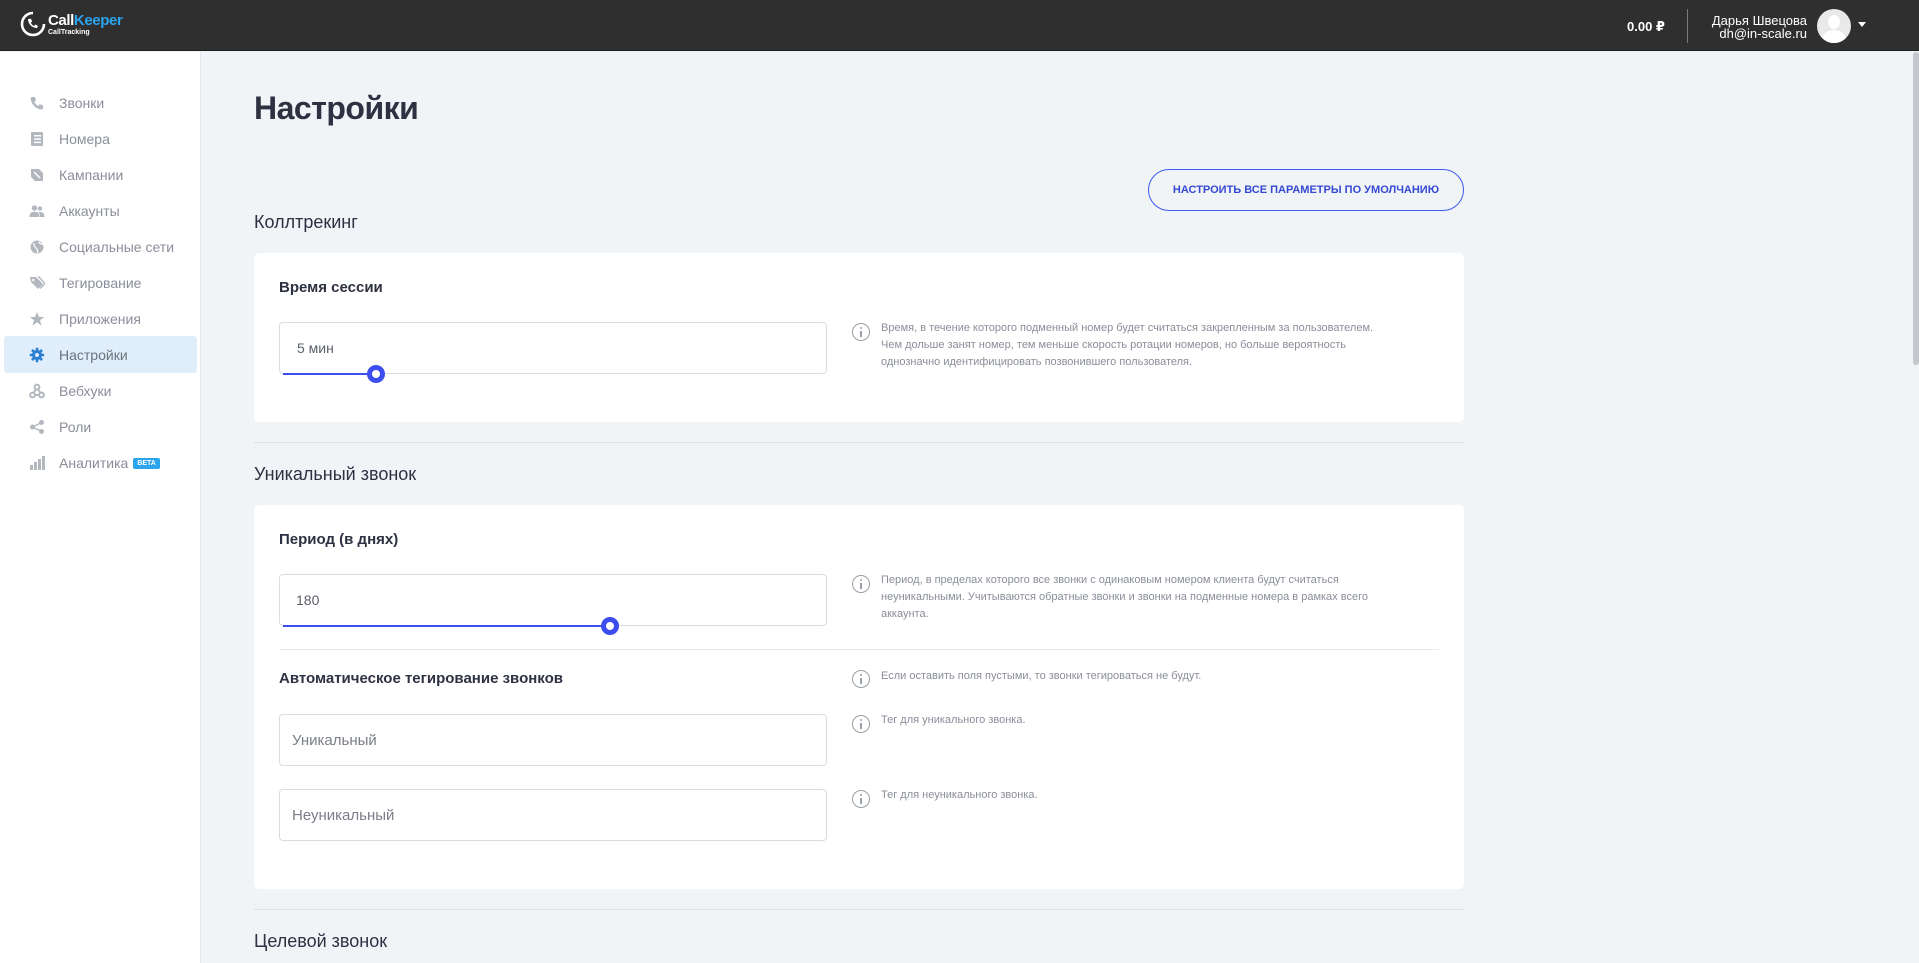 Image resolution: width=1919 pixels, height=963 pixels. I want to click on nonunique-tag-field, so click(553, 815).